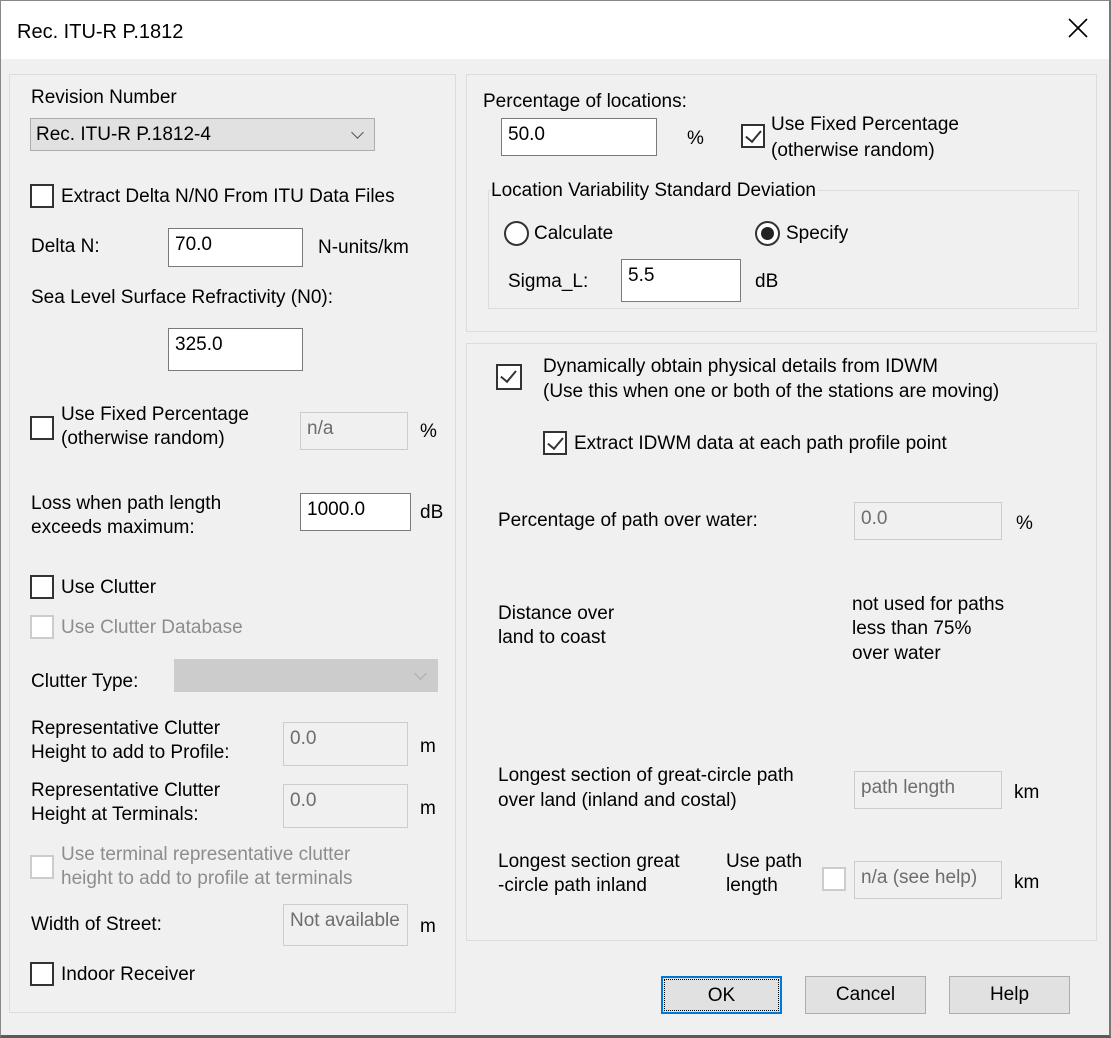 This screenshot has width=1111, height=1038. What do you see at coordinates (228, 196) in the screenshot?
I see `extract-delta-label: Extract Delta N/N0 From ITU Data Files` at bounding box center [228, 196].